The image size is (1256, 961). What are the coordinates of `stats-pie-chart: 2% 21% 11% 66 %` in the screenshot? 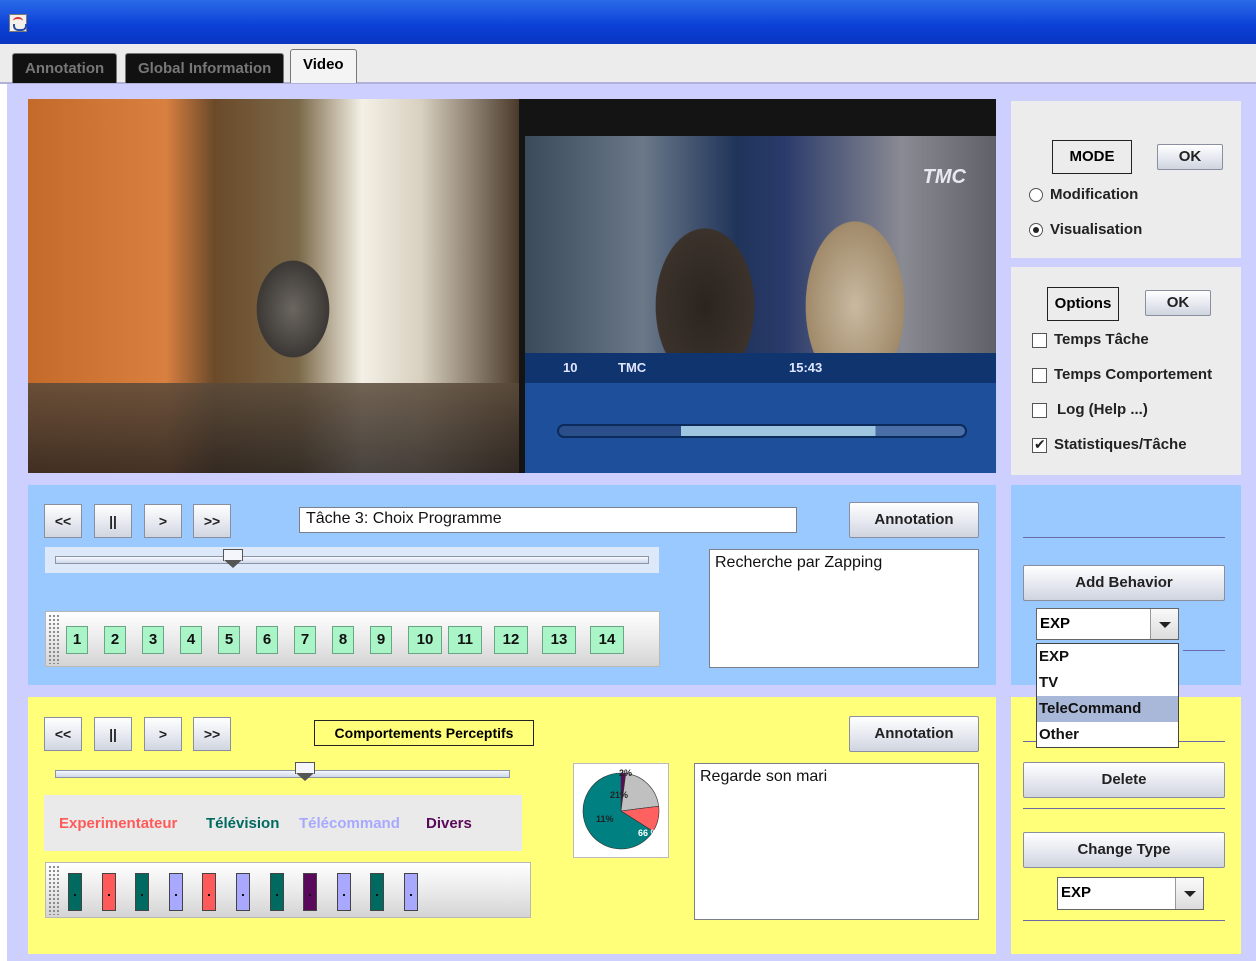 It's located at (621, 810).